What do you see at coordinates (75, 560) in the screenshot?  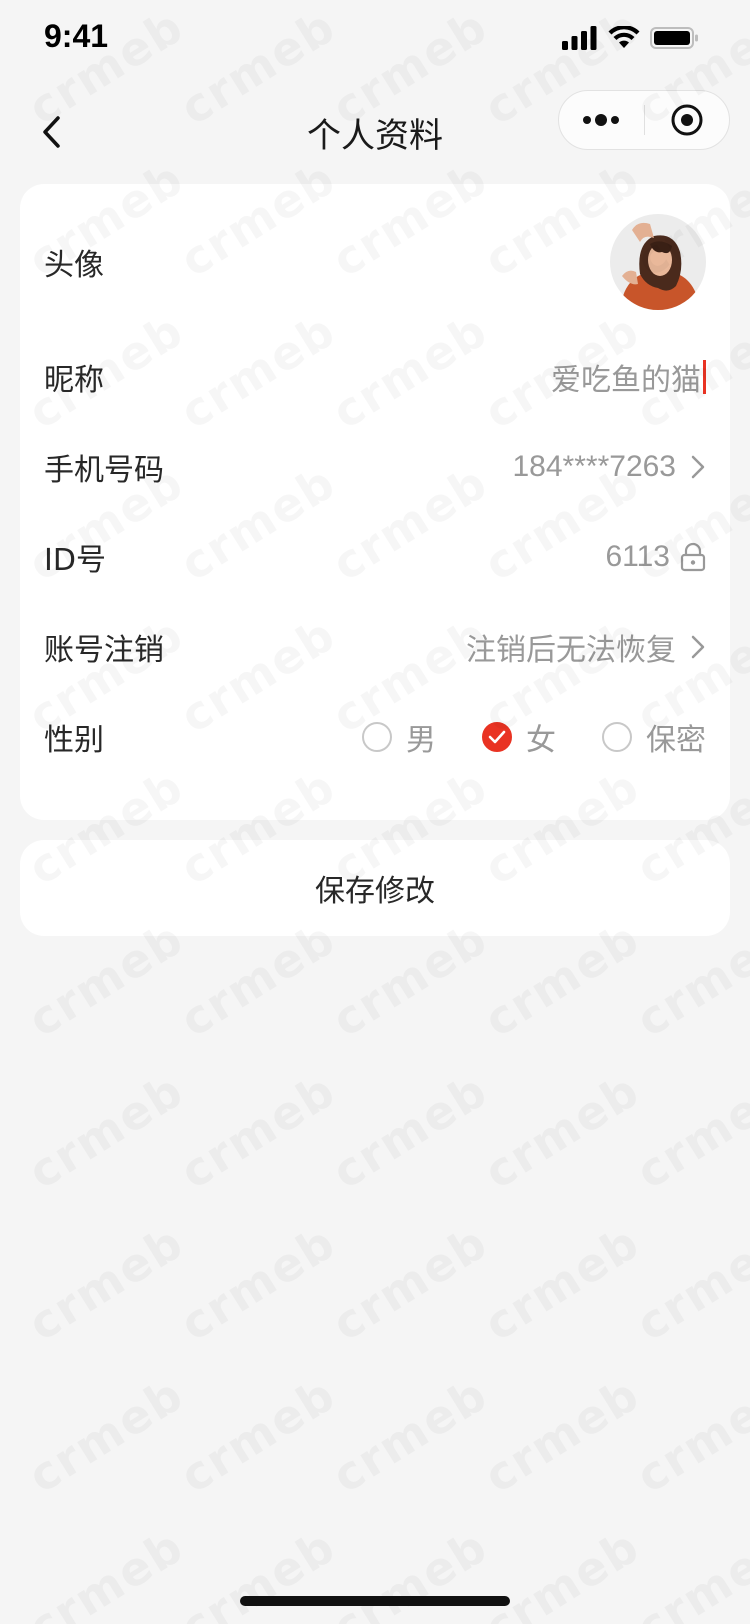 I see `id-label: ID号` at bounding box center [75, 560].